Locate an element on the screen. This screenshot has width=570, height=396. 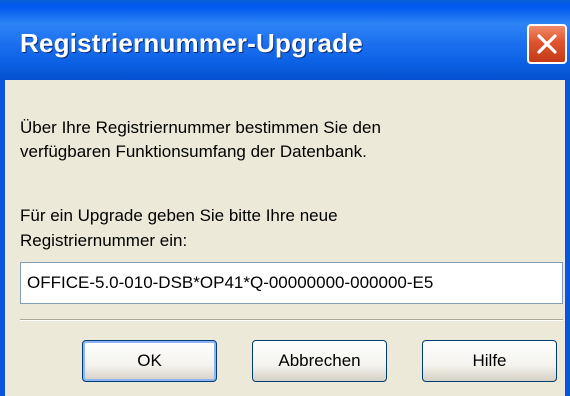
registration-number-input is located at coordinates (291, 283).